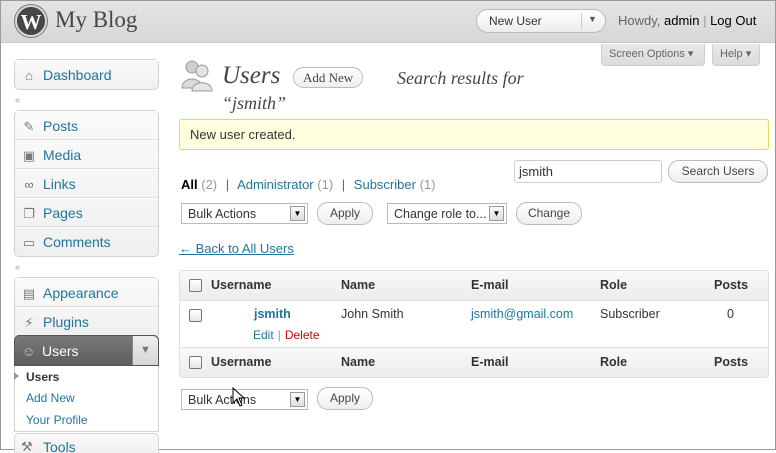 The width and height of the screenshot is (776, 453). I want to click on users-icon: ☺, so click(29, 351).